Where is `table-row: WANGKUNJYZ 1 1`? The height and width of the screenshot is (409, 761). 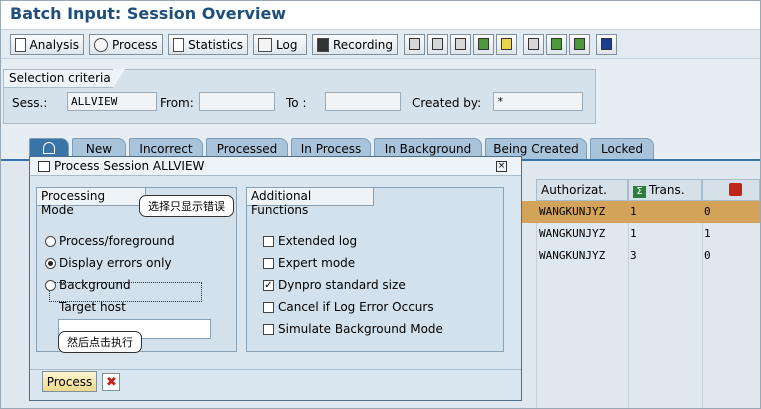
table-row: WANGKUNJYZ 1 1 is located at coordinates (641, 234).